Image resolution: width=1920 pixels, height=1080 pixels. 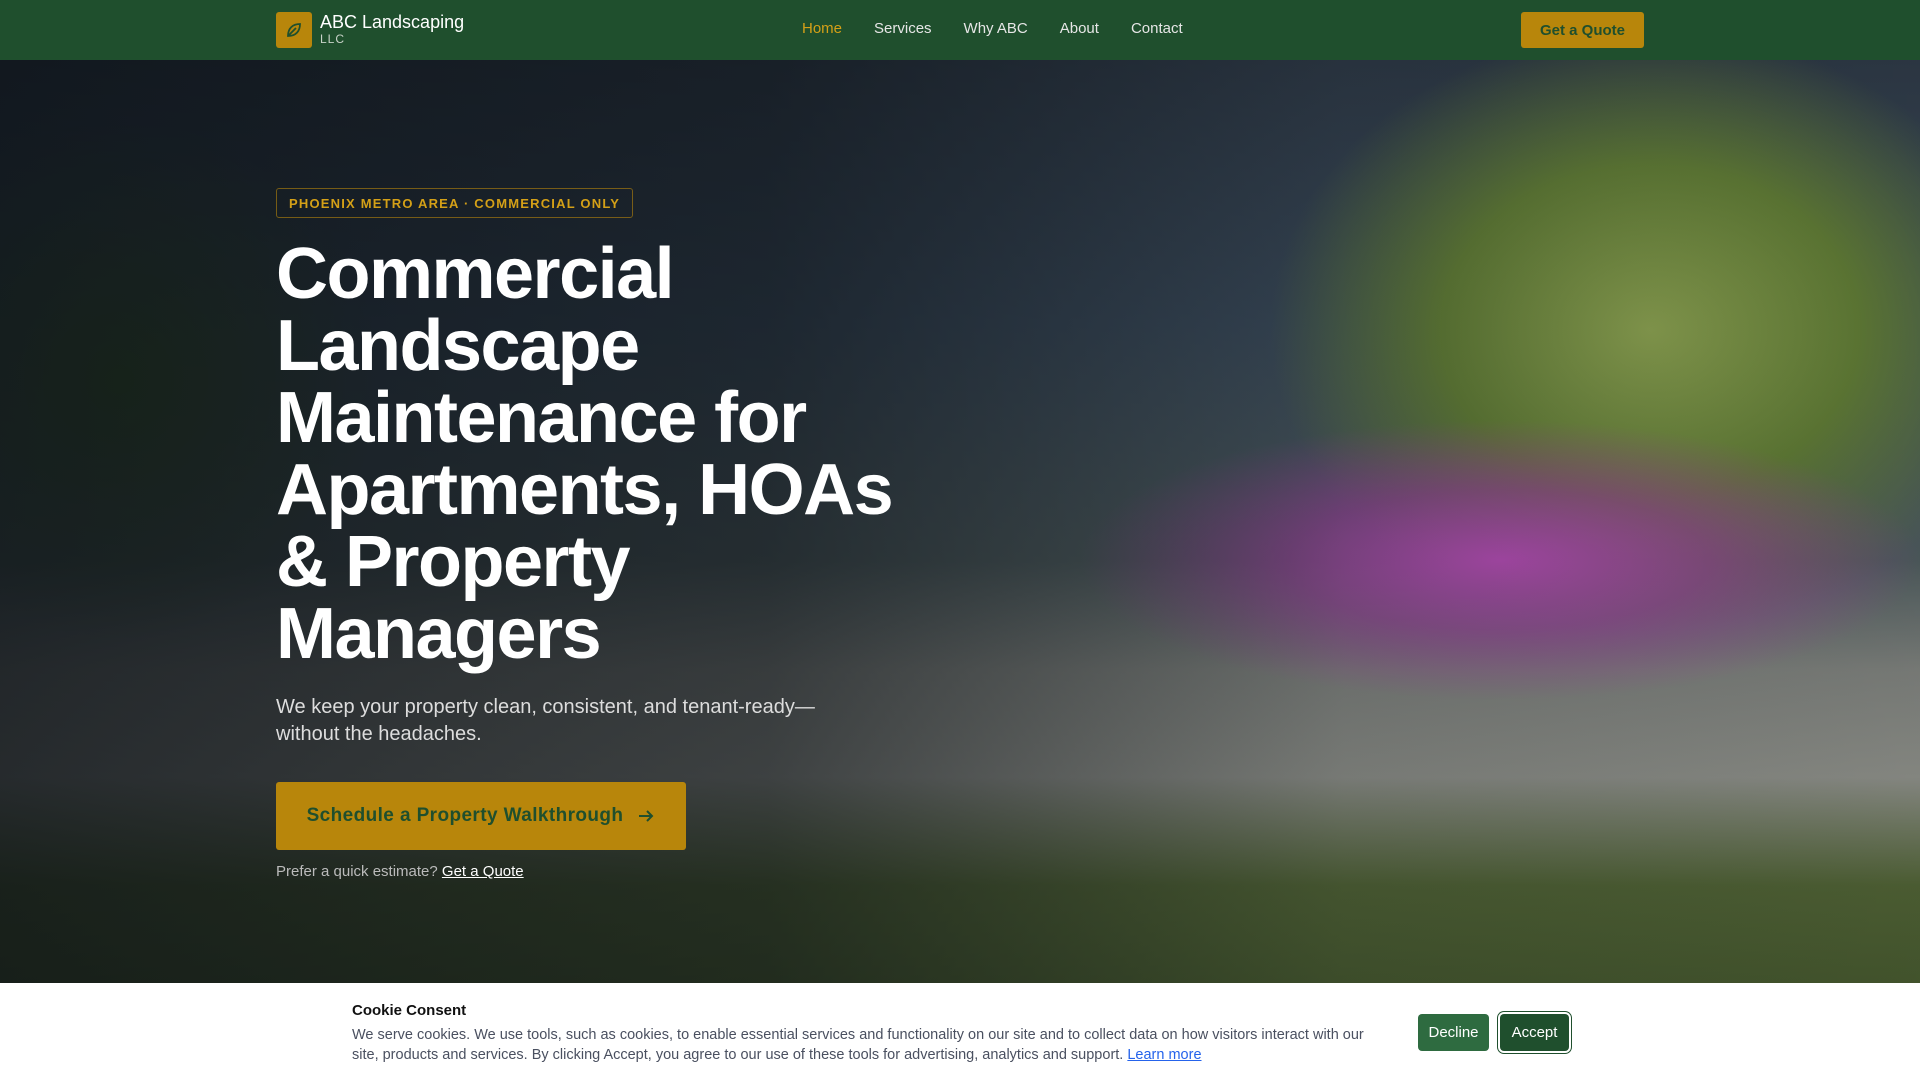 I want to click on cookie-title: Cookie Consent, so click(x=409, y=1010).